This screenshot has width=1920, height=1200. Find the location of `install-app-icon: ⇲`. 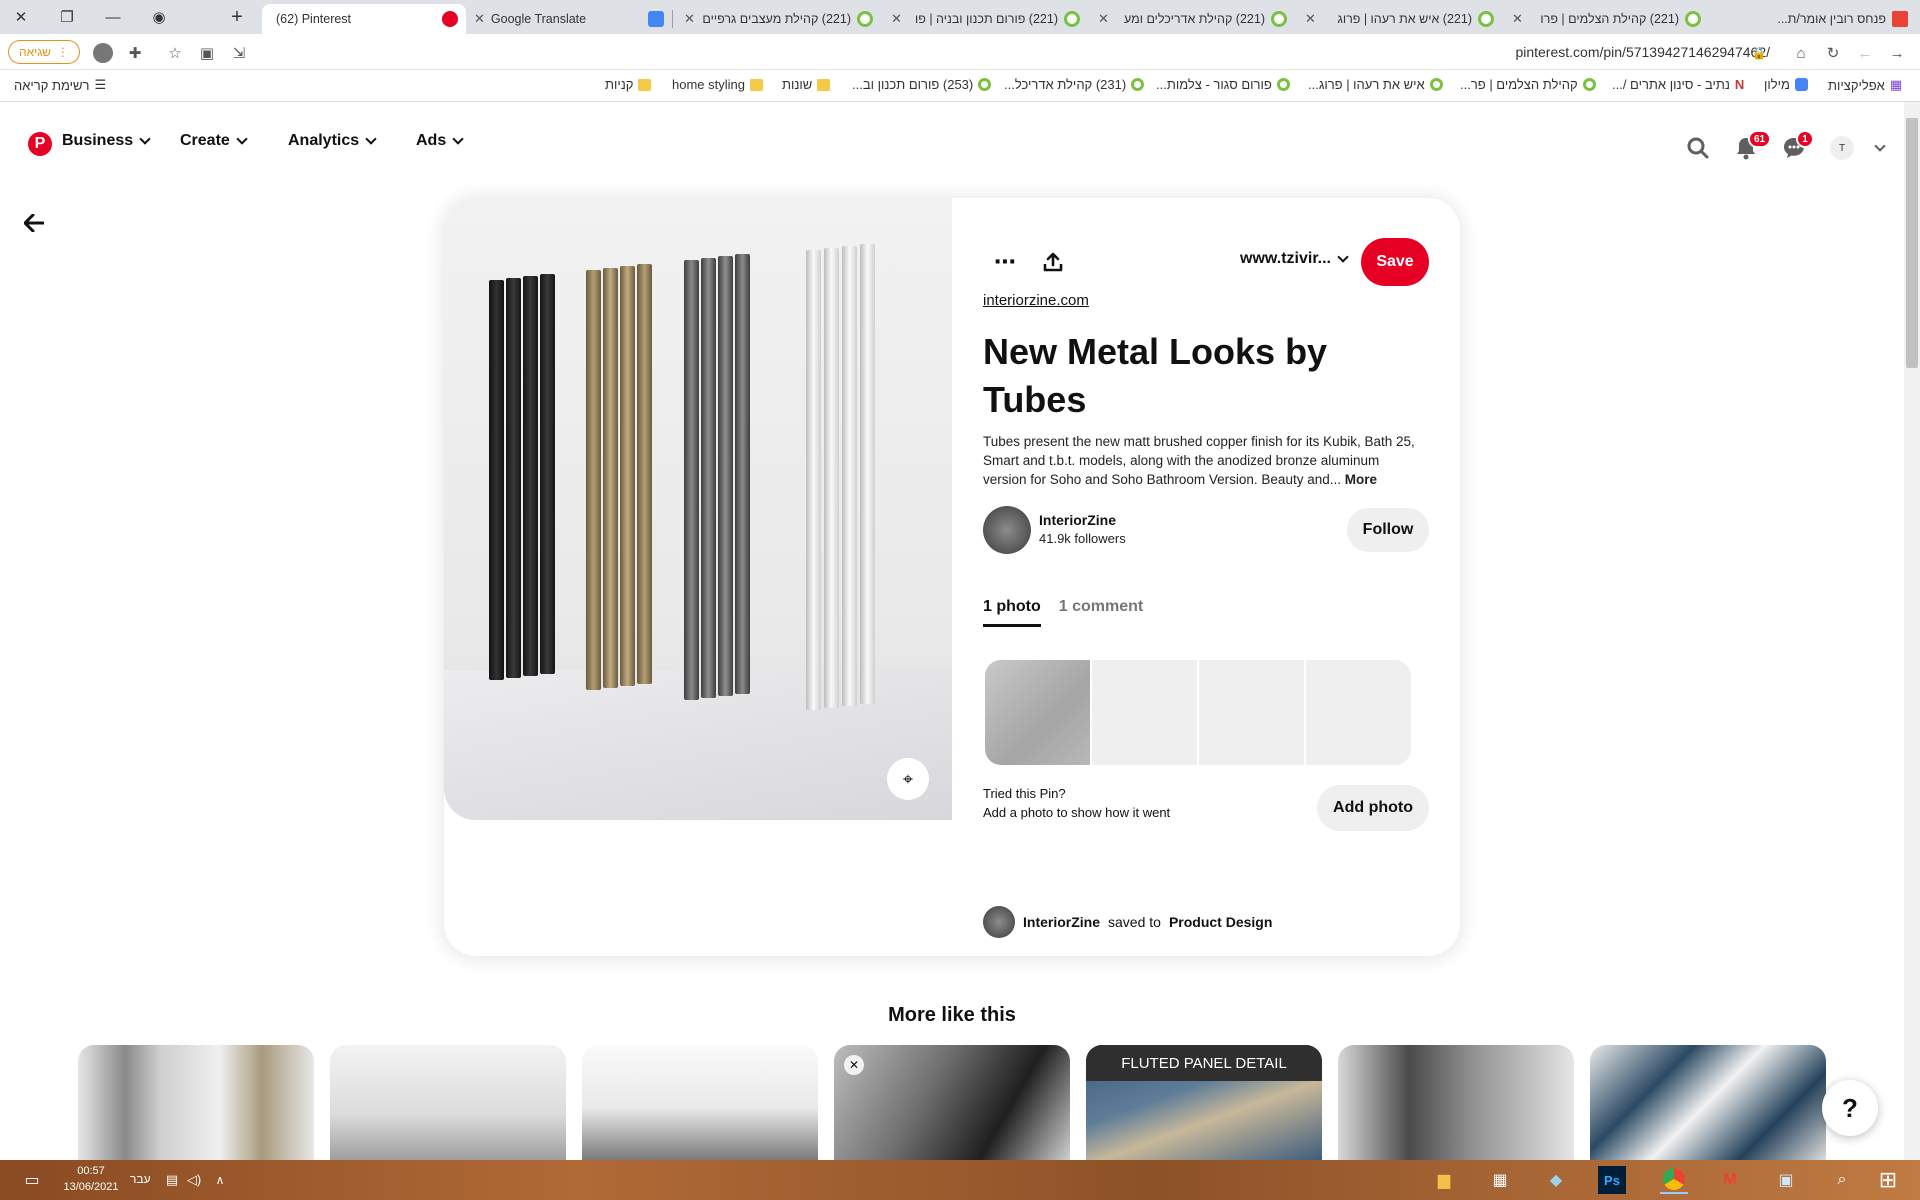

install-app-icon: ⇲ is located at coordinates (239, 53).